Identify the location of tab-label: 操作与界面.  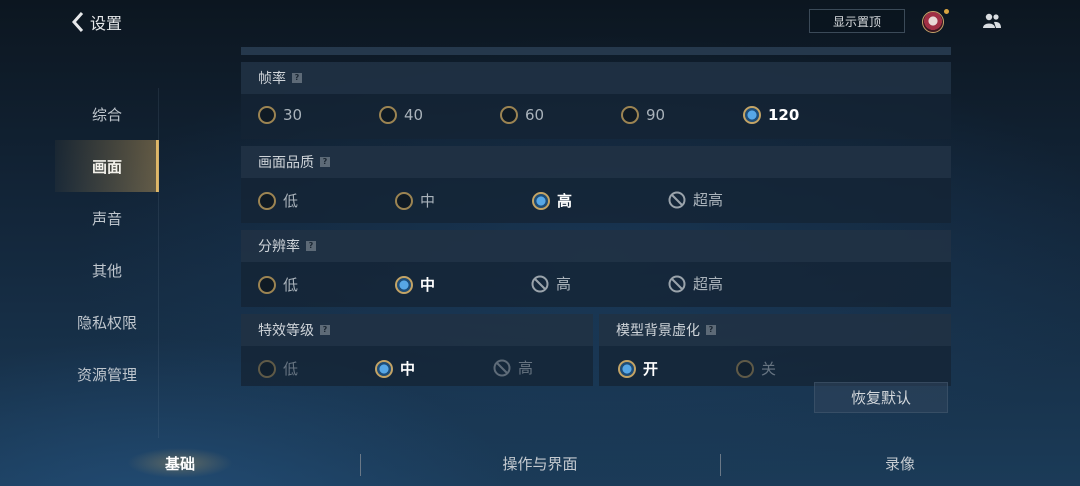
(540, 463).